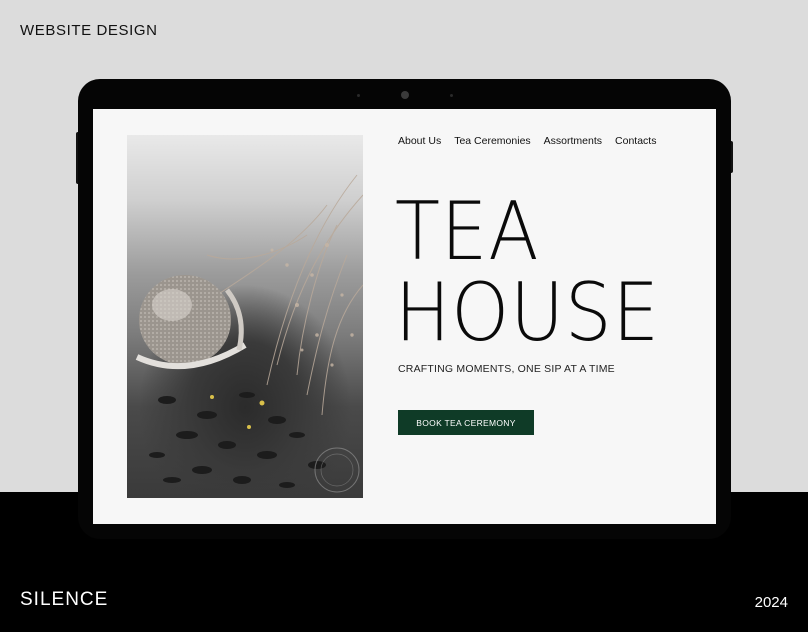 The image size is (808, 632). What do you see at coordinates (358, 95) in the screenshot?
I see `camera-sensor` at bounding box center [358, 95].